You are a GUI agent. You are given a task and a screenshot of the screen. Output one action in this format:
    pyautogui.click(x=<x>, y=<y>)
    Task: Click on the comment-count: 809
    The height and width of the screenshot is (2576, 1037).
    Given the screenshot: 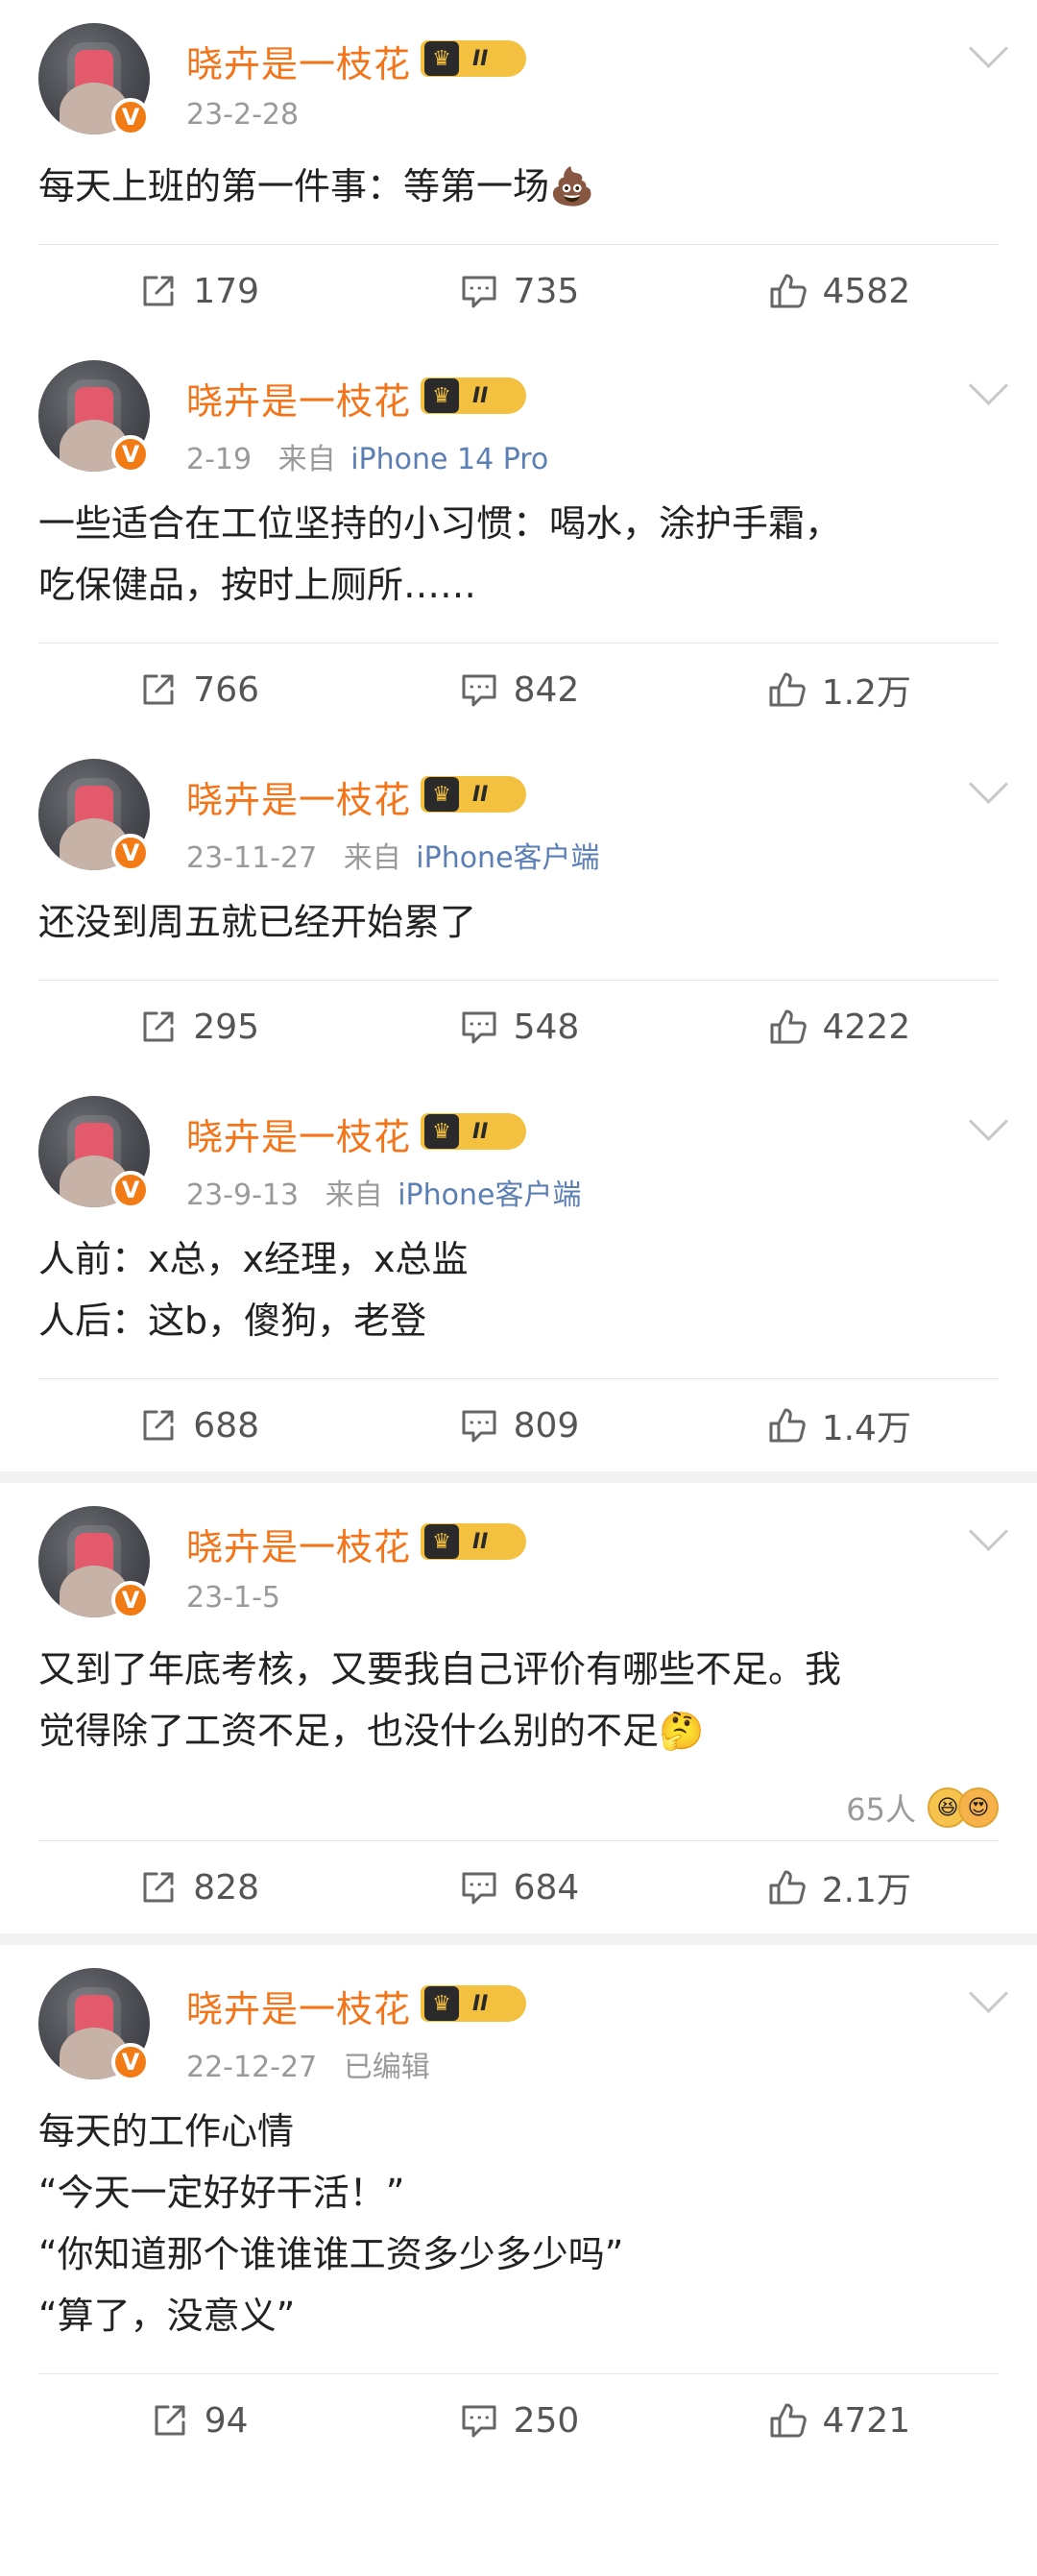 What is the action you would take?
    pyautogui.click(x=546, y=1425)
    